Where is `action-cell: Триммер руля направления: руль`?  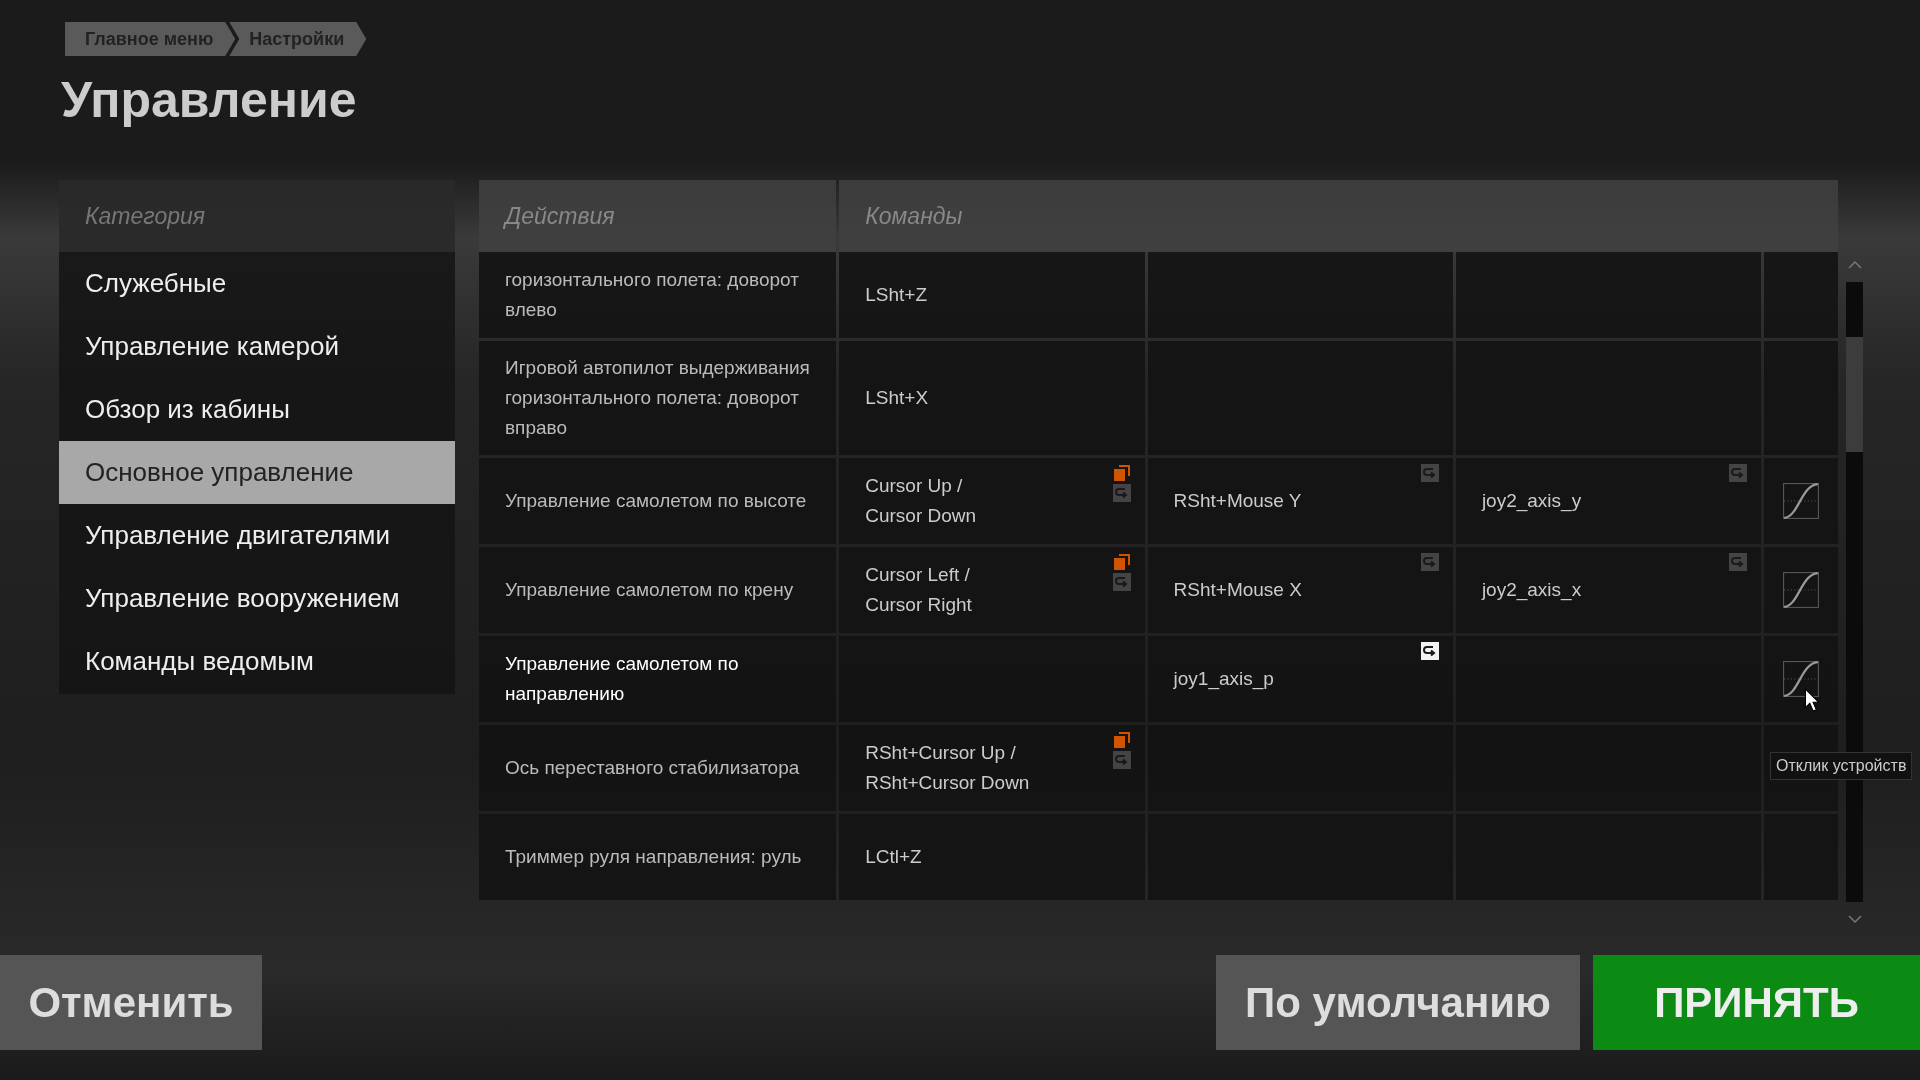
action-cell: Триммер руля направления: руль is located at coordinates (658, 857).